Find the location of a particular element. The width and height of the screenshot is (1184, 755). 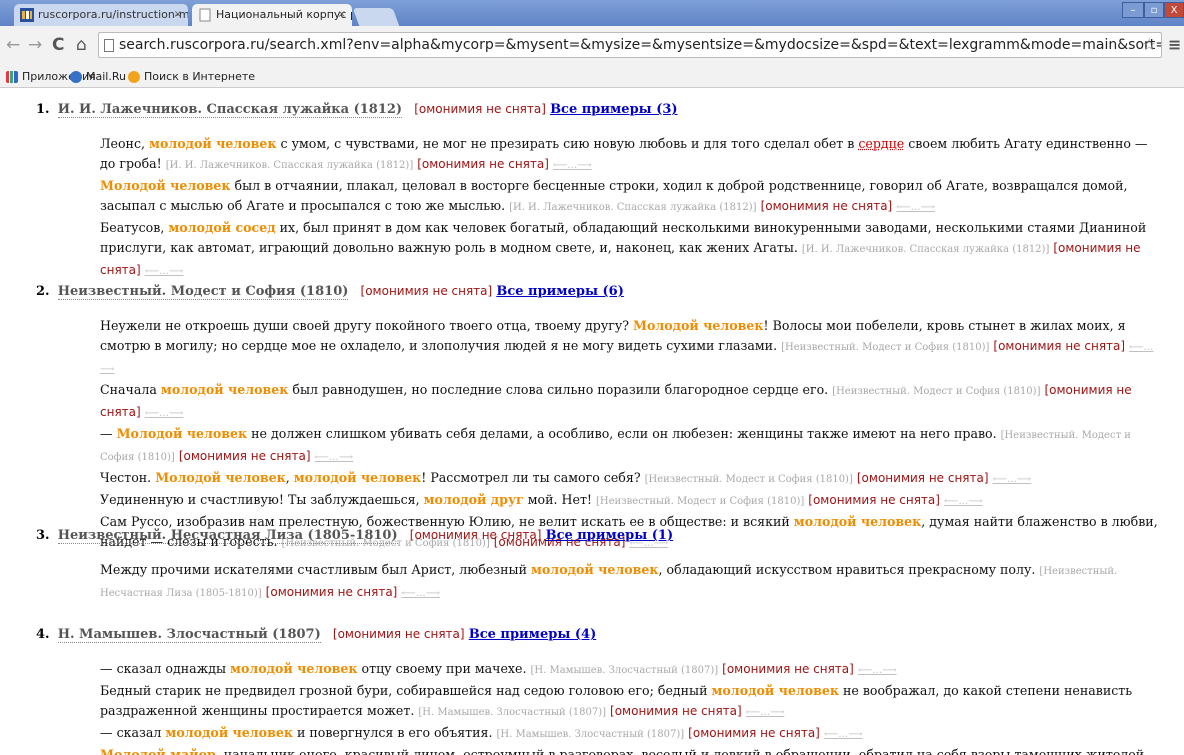

reload-icon: C is located at coordinates (58, 45).